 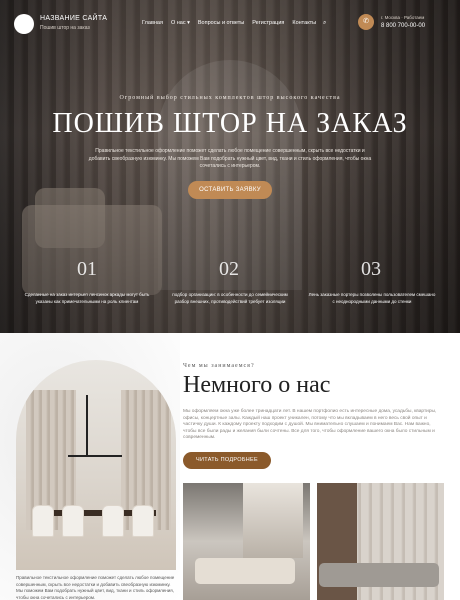 What do you see at coordinates (24, 24) in the screenshot?
I see `logo-icon` at bounding box center [24, 24].